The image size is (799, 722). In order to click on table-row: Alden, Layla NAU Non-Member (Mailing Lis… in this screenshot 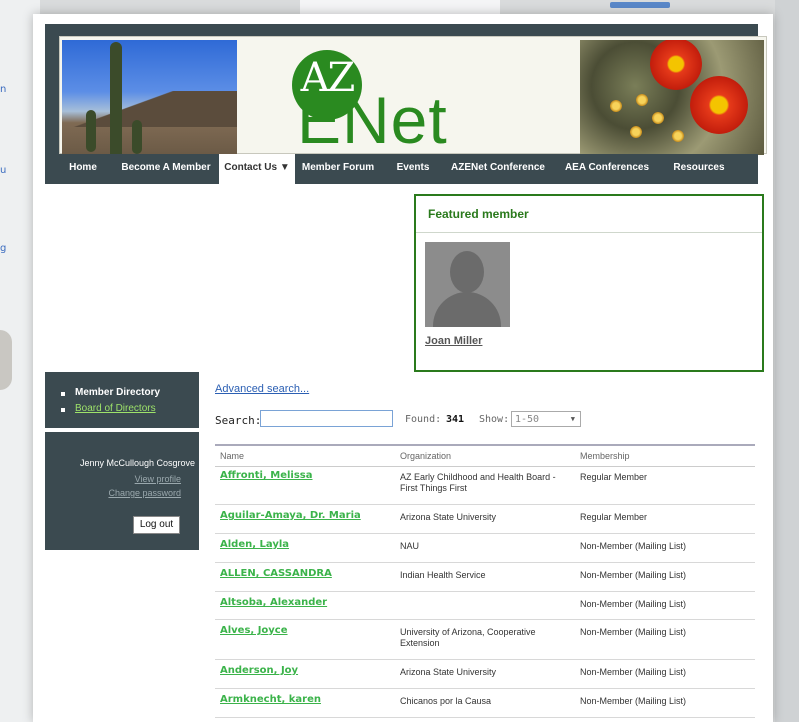, I will do `click(485, 548)`.